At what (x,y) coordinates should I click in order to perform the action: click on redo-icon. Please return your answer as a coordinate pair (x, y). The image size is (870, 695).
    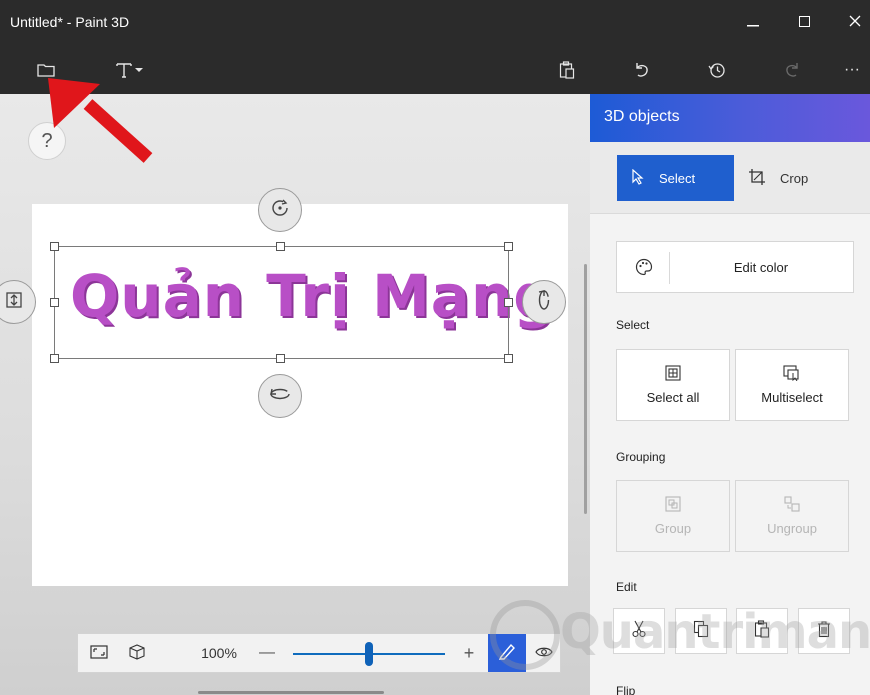
    Looking at the image, I should click on (792, 70).